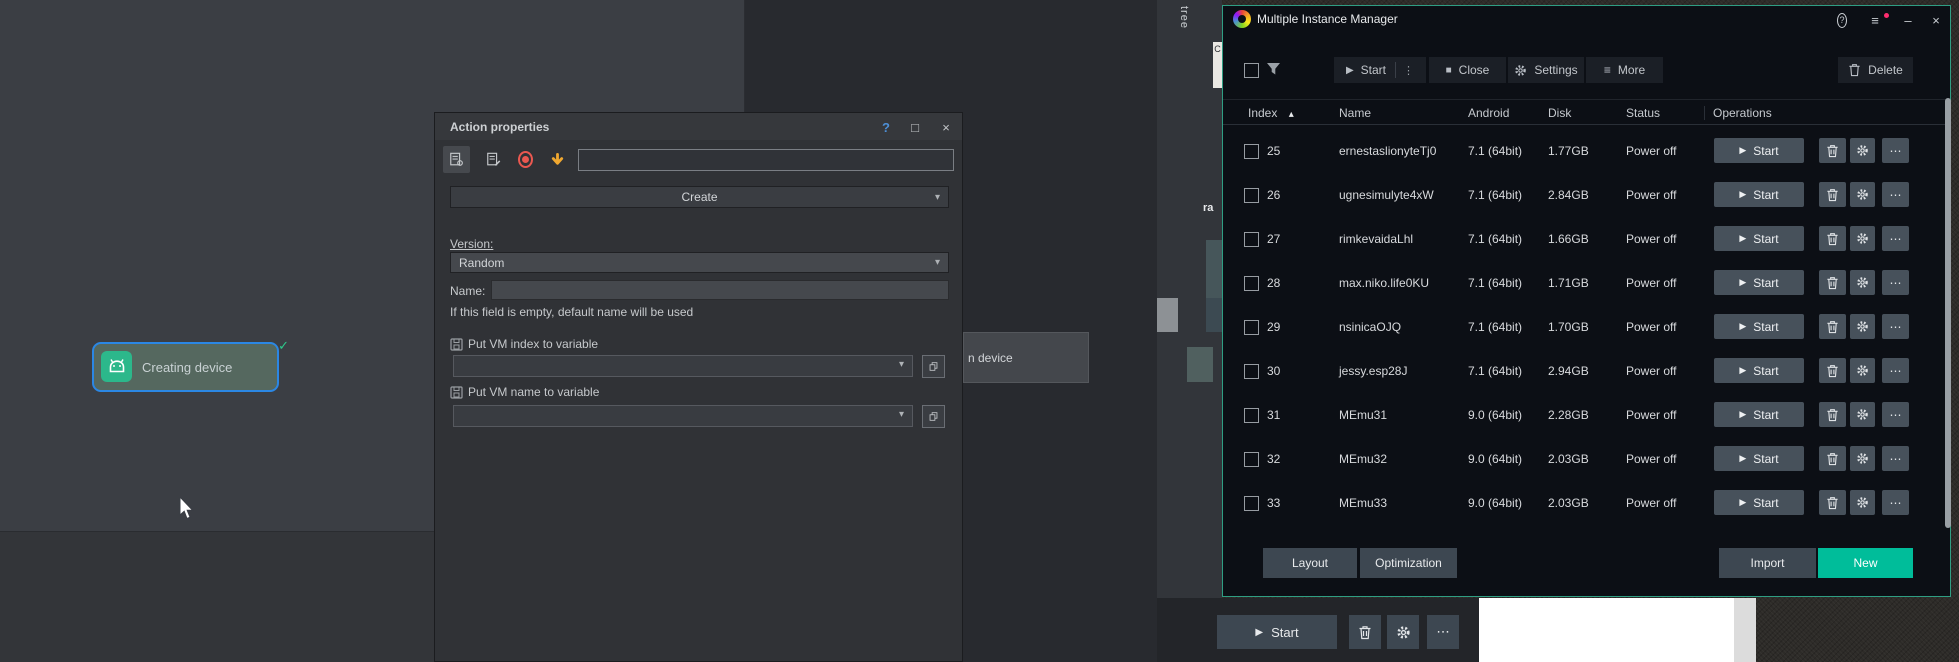  I want to click on search-input, so click(766, 160).